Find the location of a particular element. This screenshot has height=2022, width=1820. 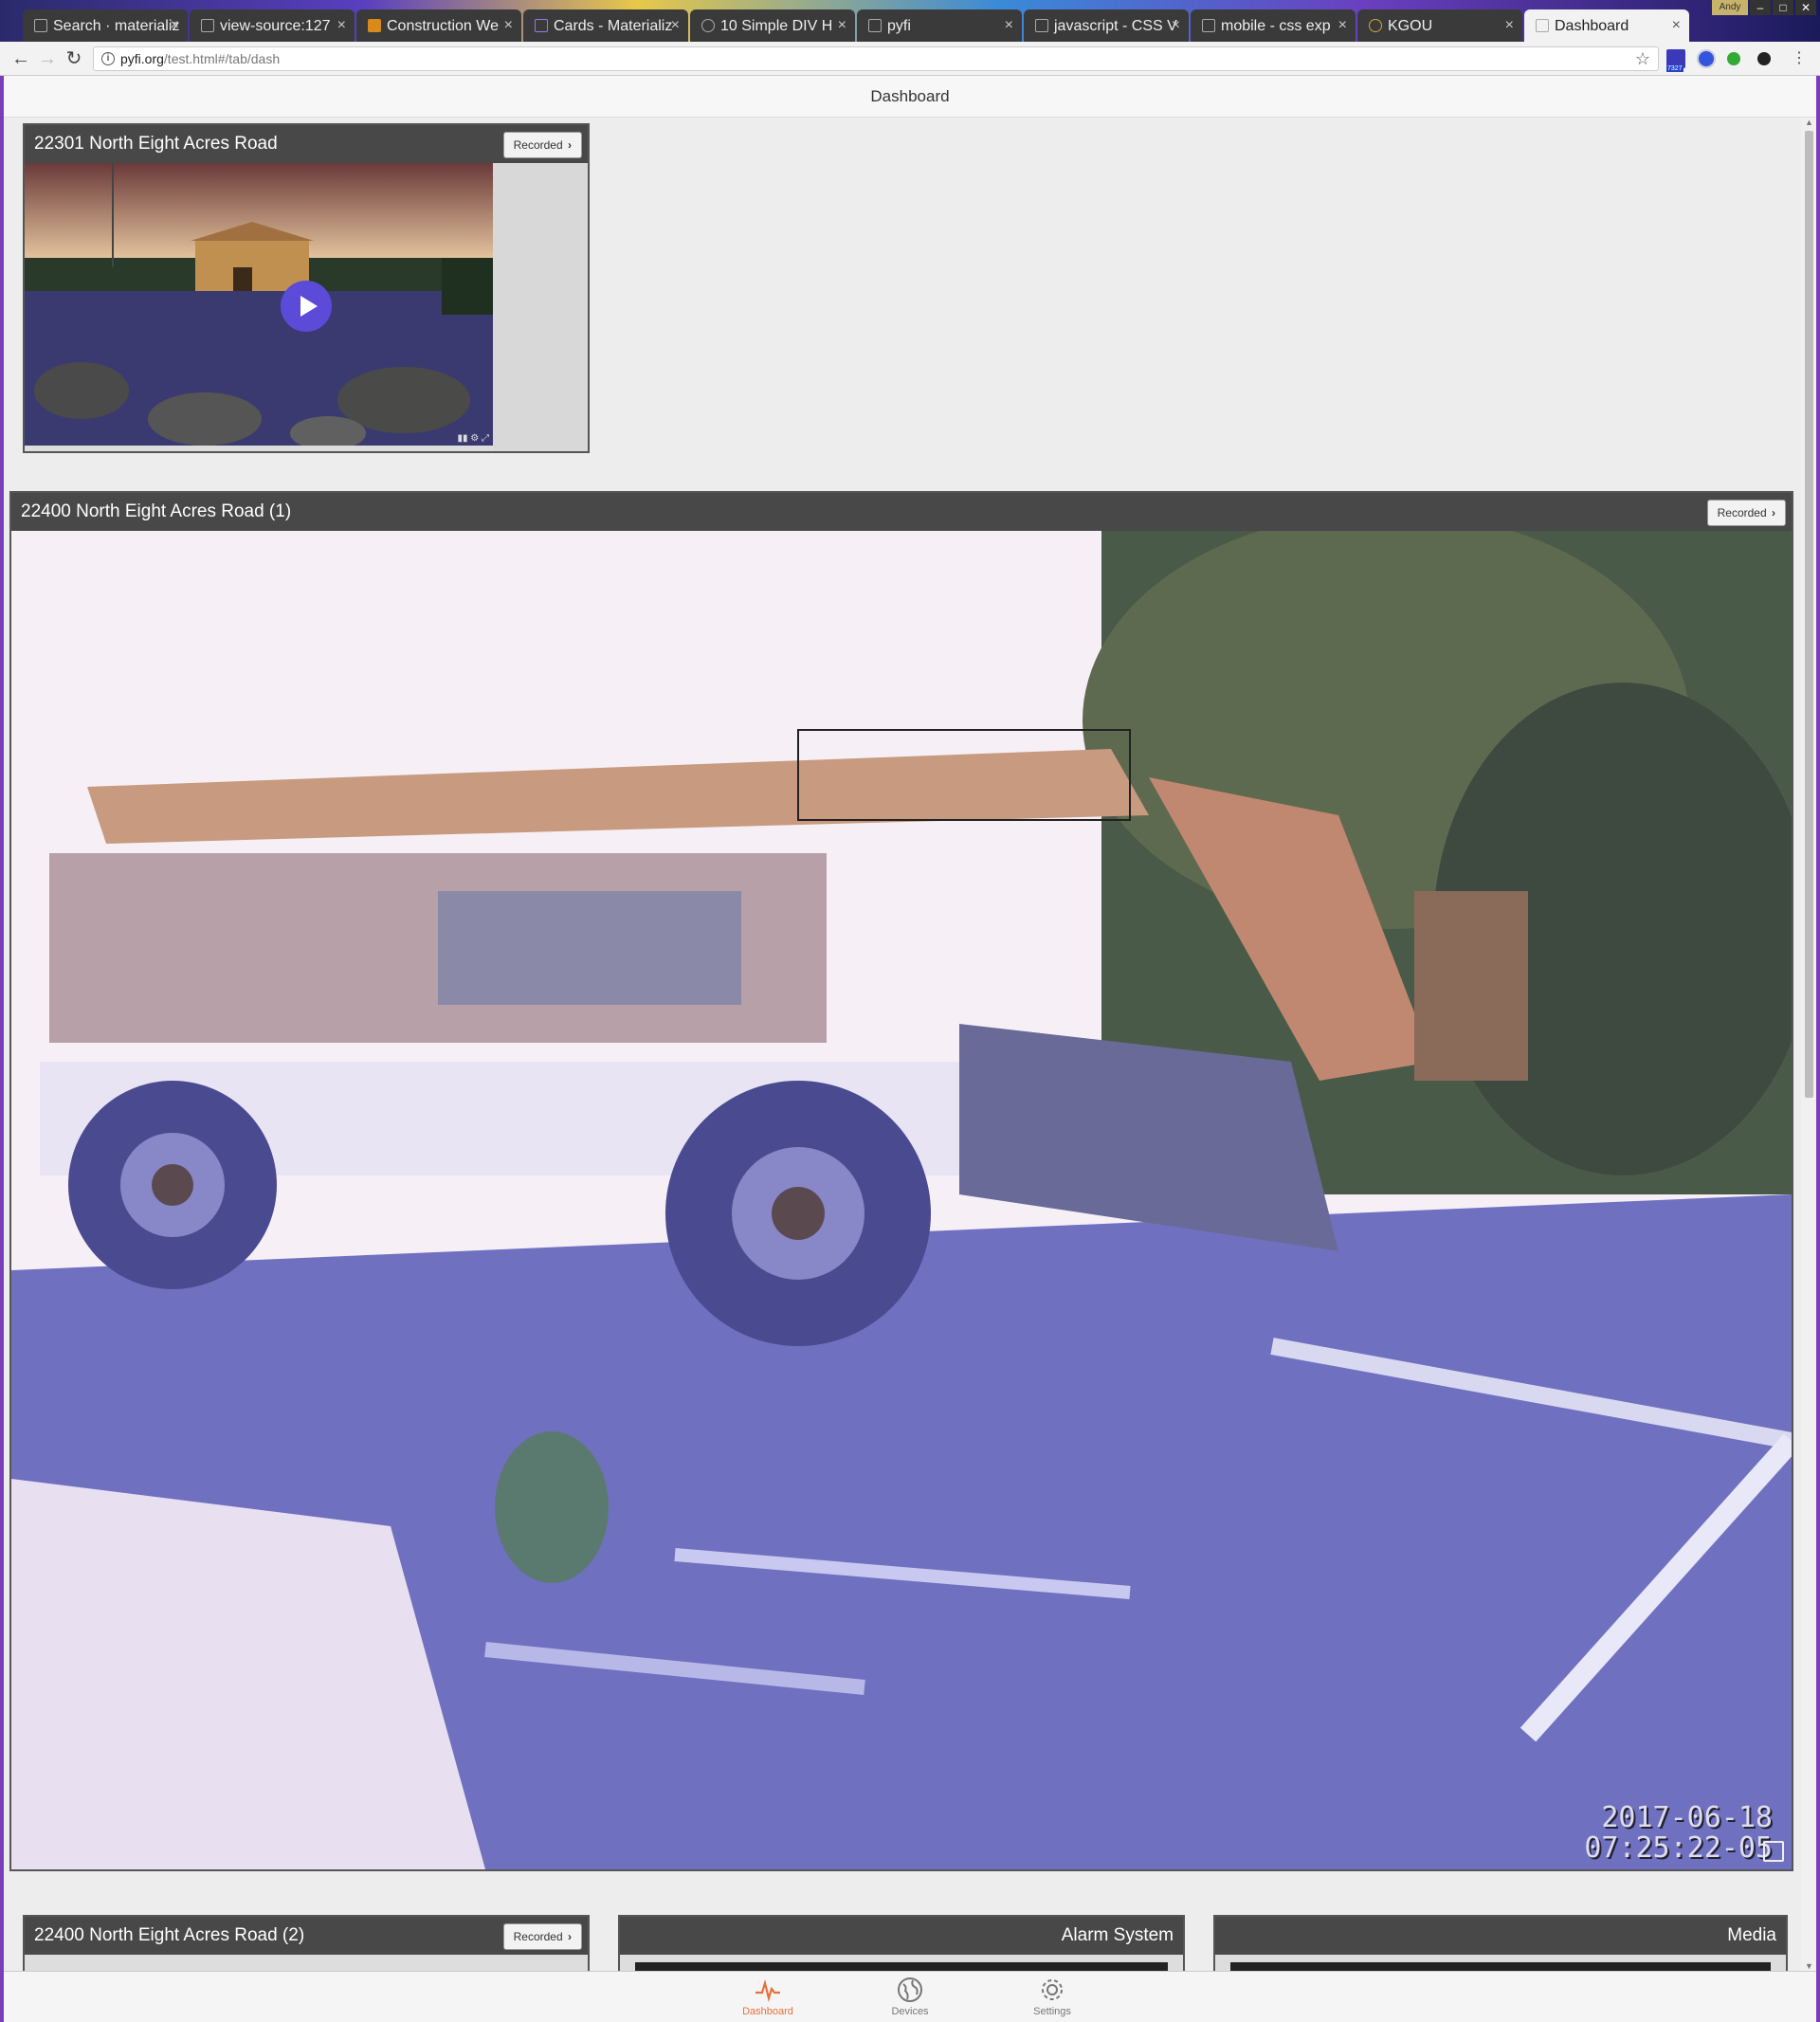

window-controls: Andy – □ ✕ is located at coordinates (1764, 7).